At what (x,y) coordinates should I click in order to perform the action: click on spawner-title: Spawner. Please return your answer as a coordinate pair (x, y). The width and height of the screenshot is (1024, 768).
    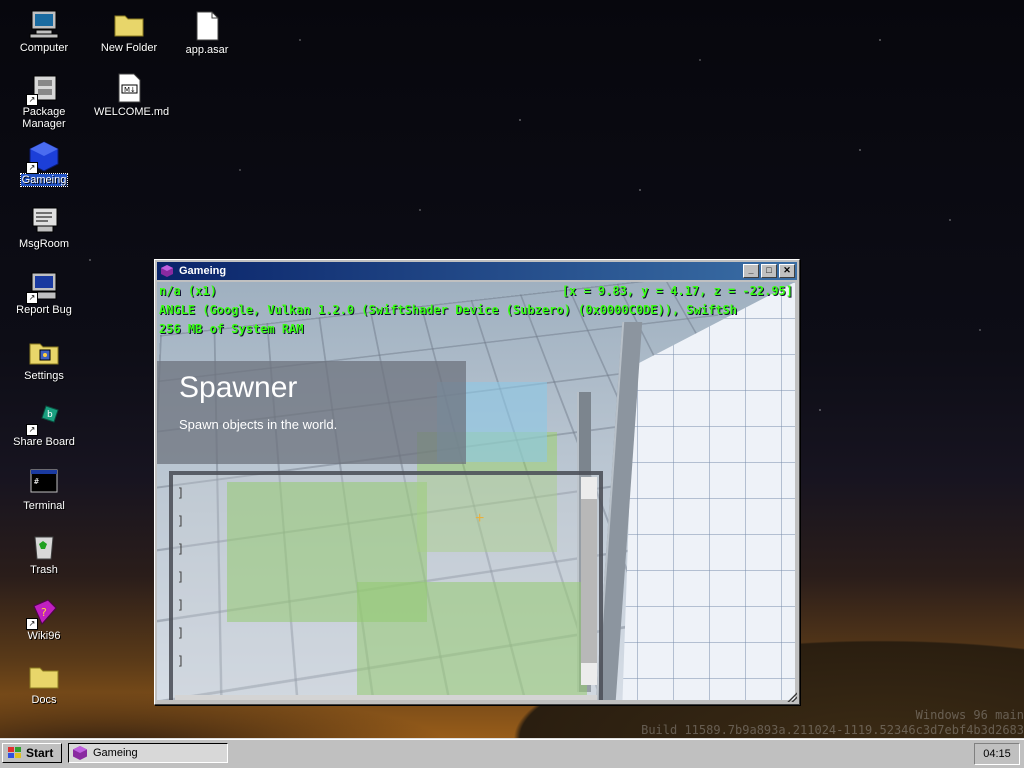
    Looking at the image, I should click on (238, 387).